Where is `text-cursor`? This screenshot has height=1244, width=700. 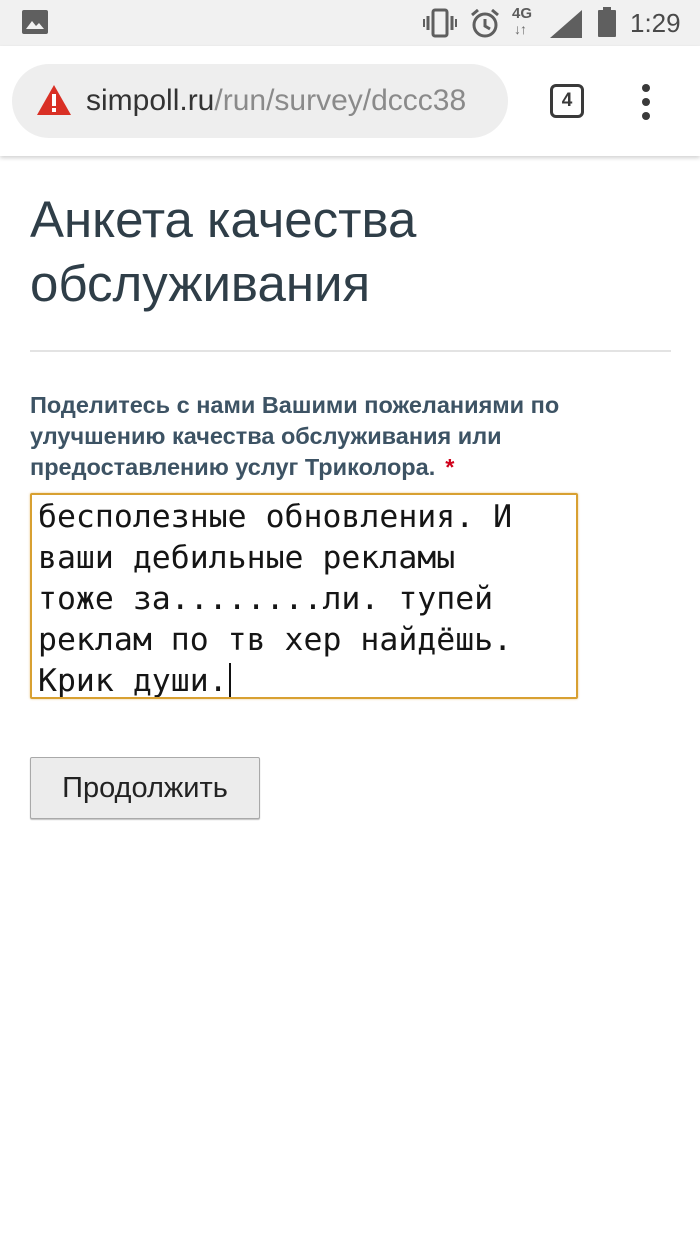
text-cursor is located at coordinates (229, 680).